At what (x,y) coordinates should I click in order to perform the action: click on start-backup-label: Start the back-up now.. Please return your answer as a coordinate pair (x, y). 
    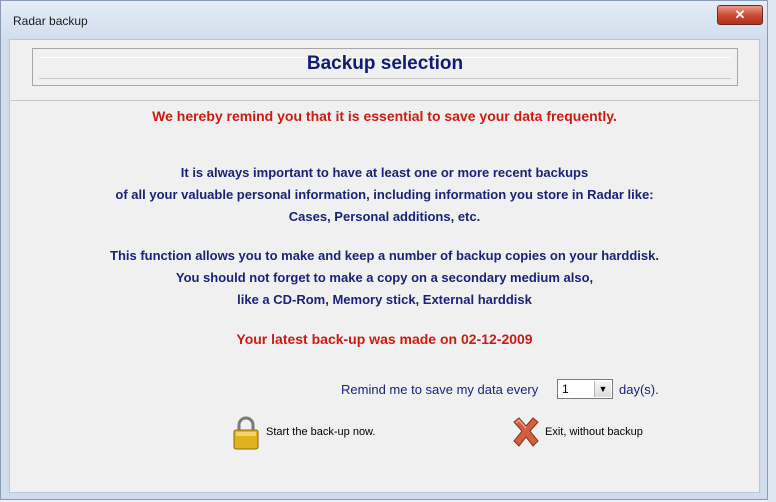
    Looking at the image, I should click on (321, 432).